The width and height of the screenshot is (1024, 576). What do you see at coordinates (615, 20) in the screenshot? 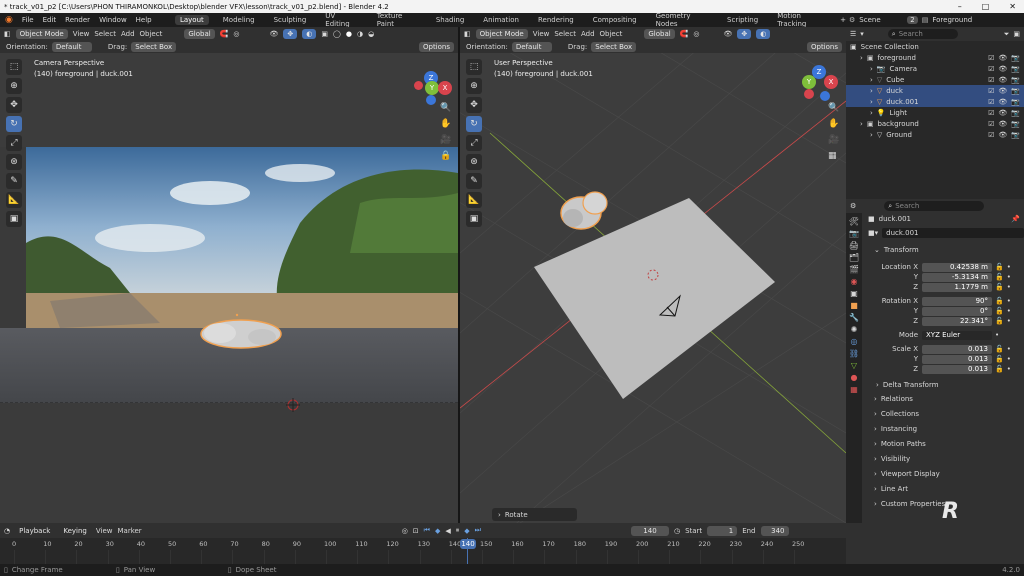
I see `tab-compositing: Compositing` at bounding box center [615, 20].